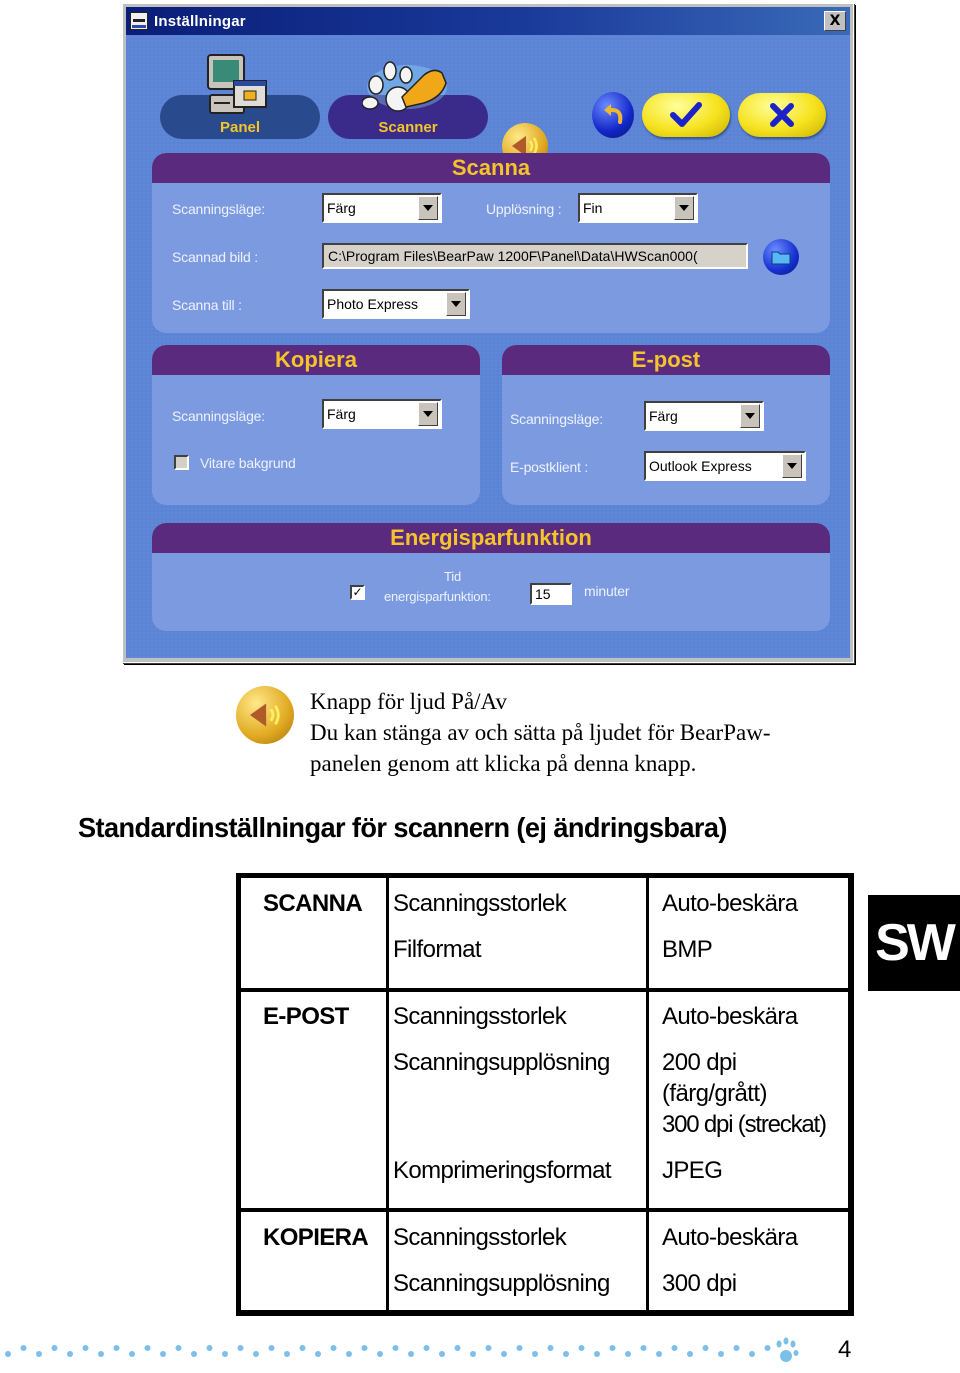 This screenshot has width=960, height=1373. I want to click on scanned-image-label: Scannad bild :, so click(215, 257).